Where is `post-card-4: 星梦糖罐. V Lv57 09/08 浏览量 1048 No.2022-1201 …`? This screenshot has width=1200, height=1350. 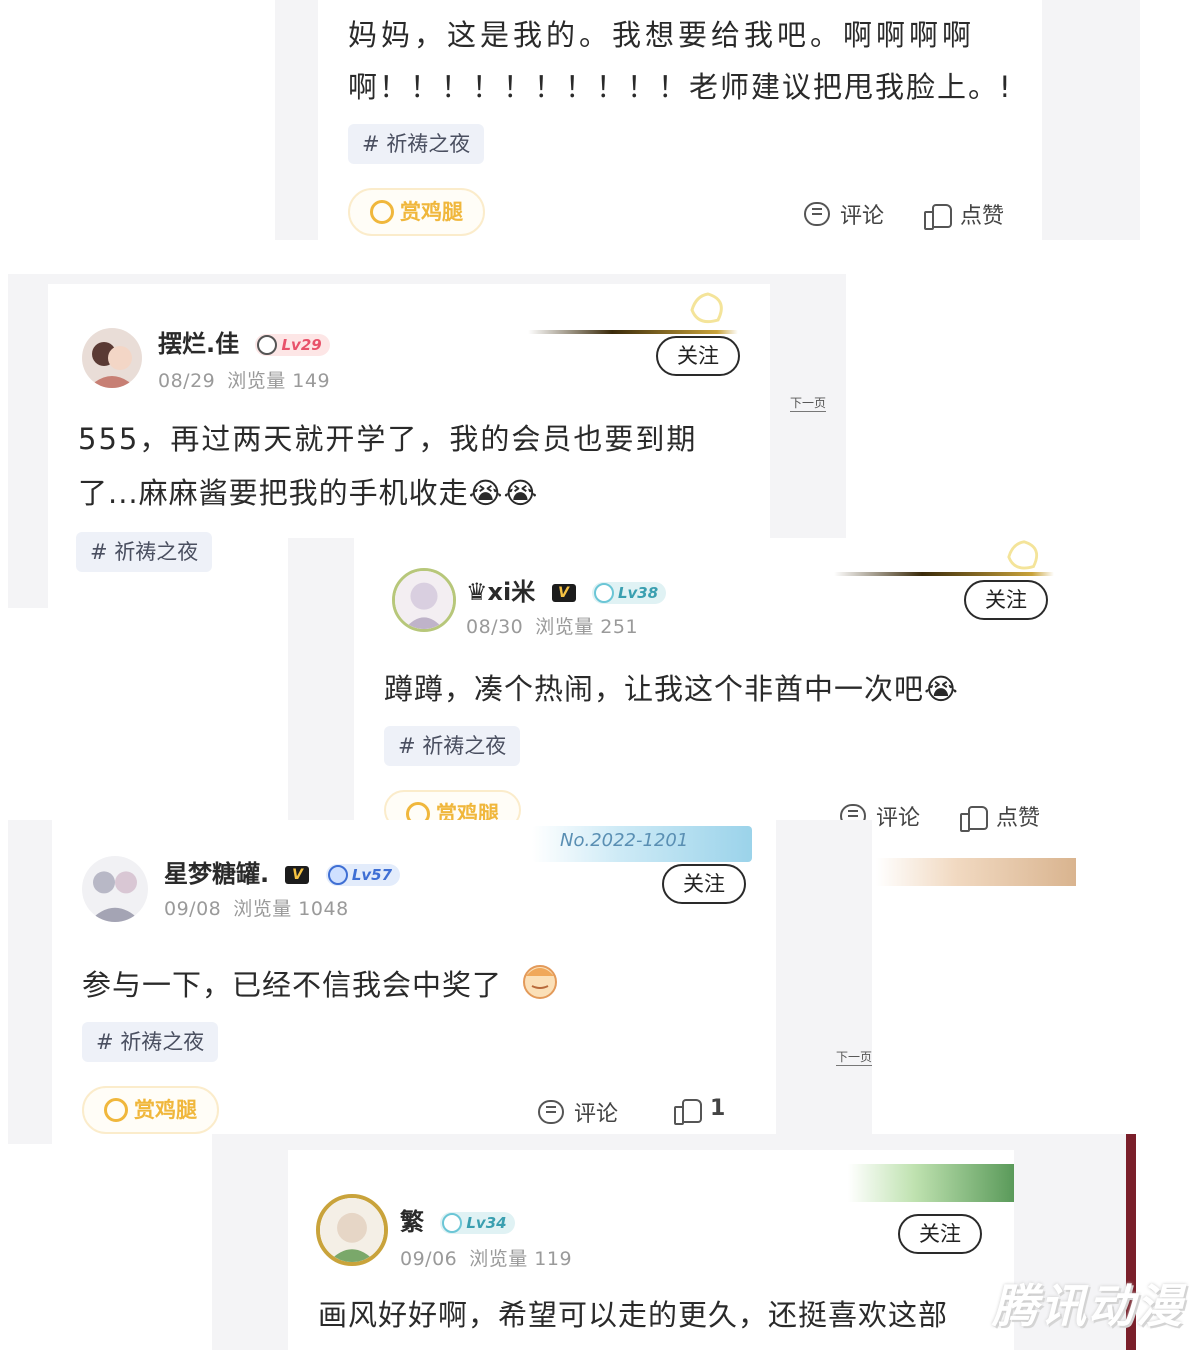
post-card-4: 星梦糖罐. V Lv57 09/08 浏览量 1048 No.2022-1201 … is located at coordinates (414, 982).